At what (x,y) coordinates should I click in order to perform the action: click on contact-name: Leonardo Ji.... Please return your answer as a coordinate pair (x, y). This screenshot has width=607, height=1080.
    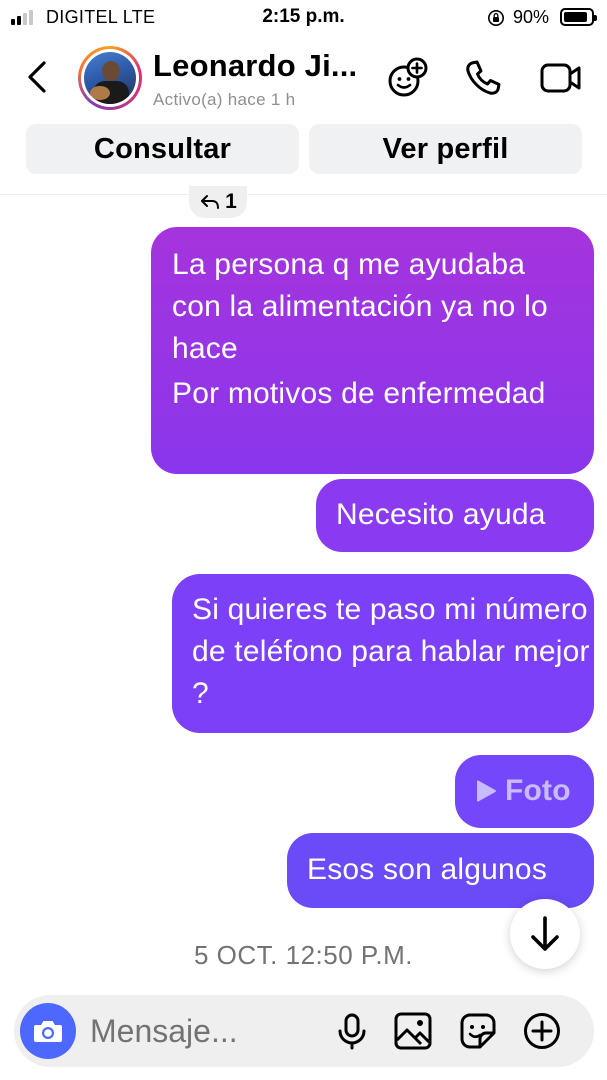
    Looking at the image, I should click on (255, 66).